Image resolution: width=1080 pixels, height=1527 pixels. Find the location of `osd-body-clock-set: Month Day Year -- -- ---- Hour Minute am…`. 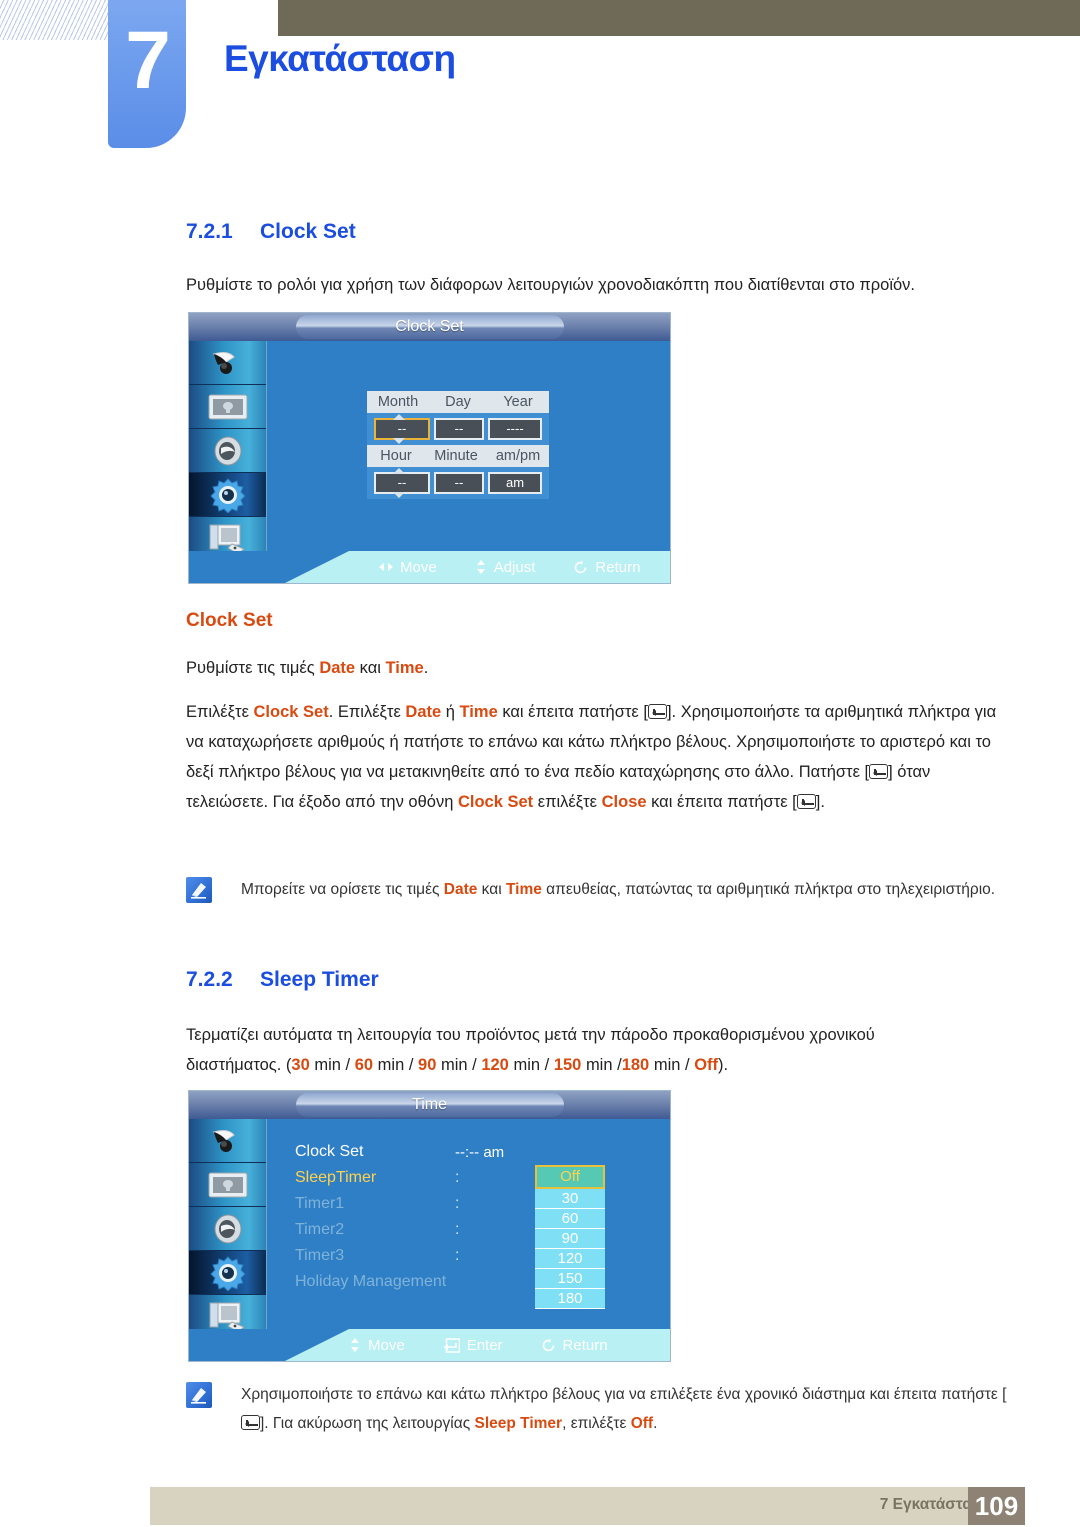

osd-body-clock-set: Month Day Year -- -- ---- Hour Minute am… is located at coordinates (468, 446).